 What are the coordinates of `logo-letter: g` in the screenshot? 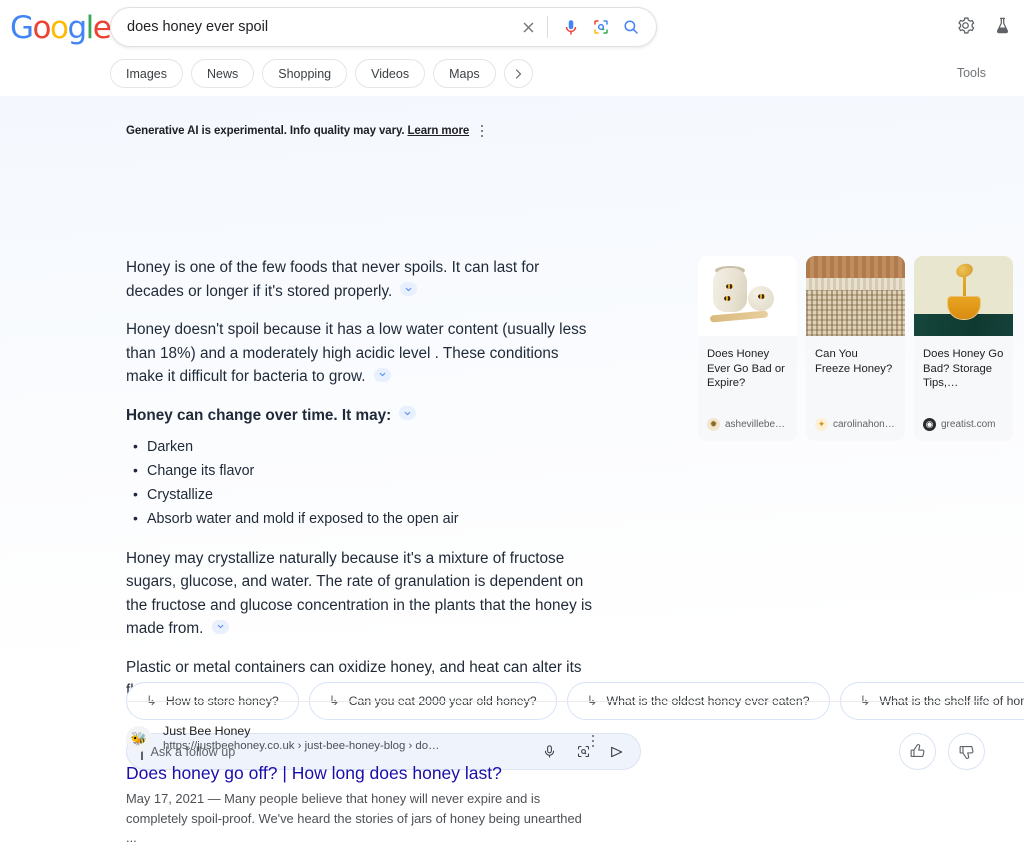 It's located at (77, 28).